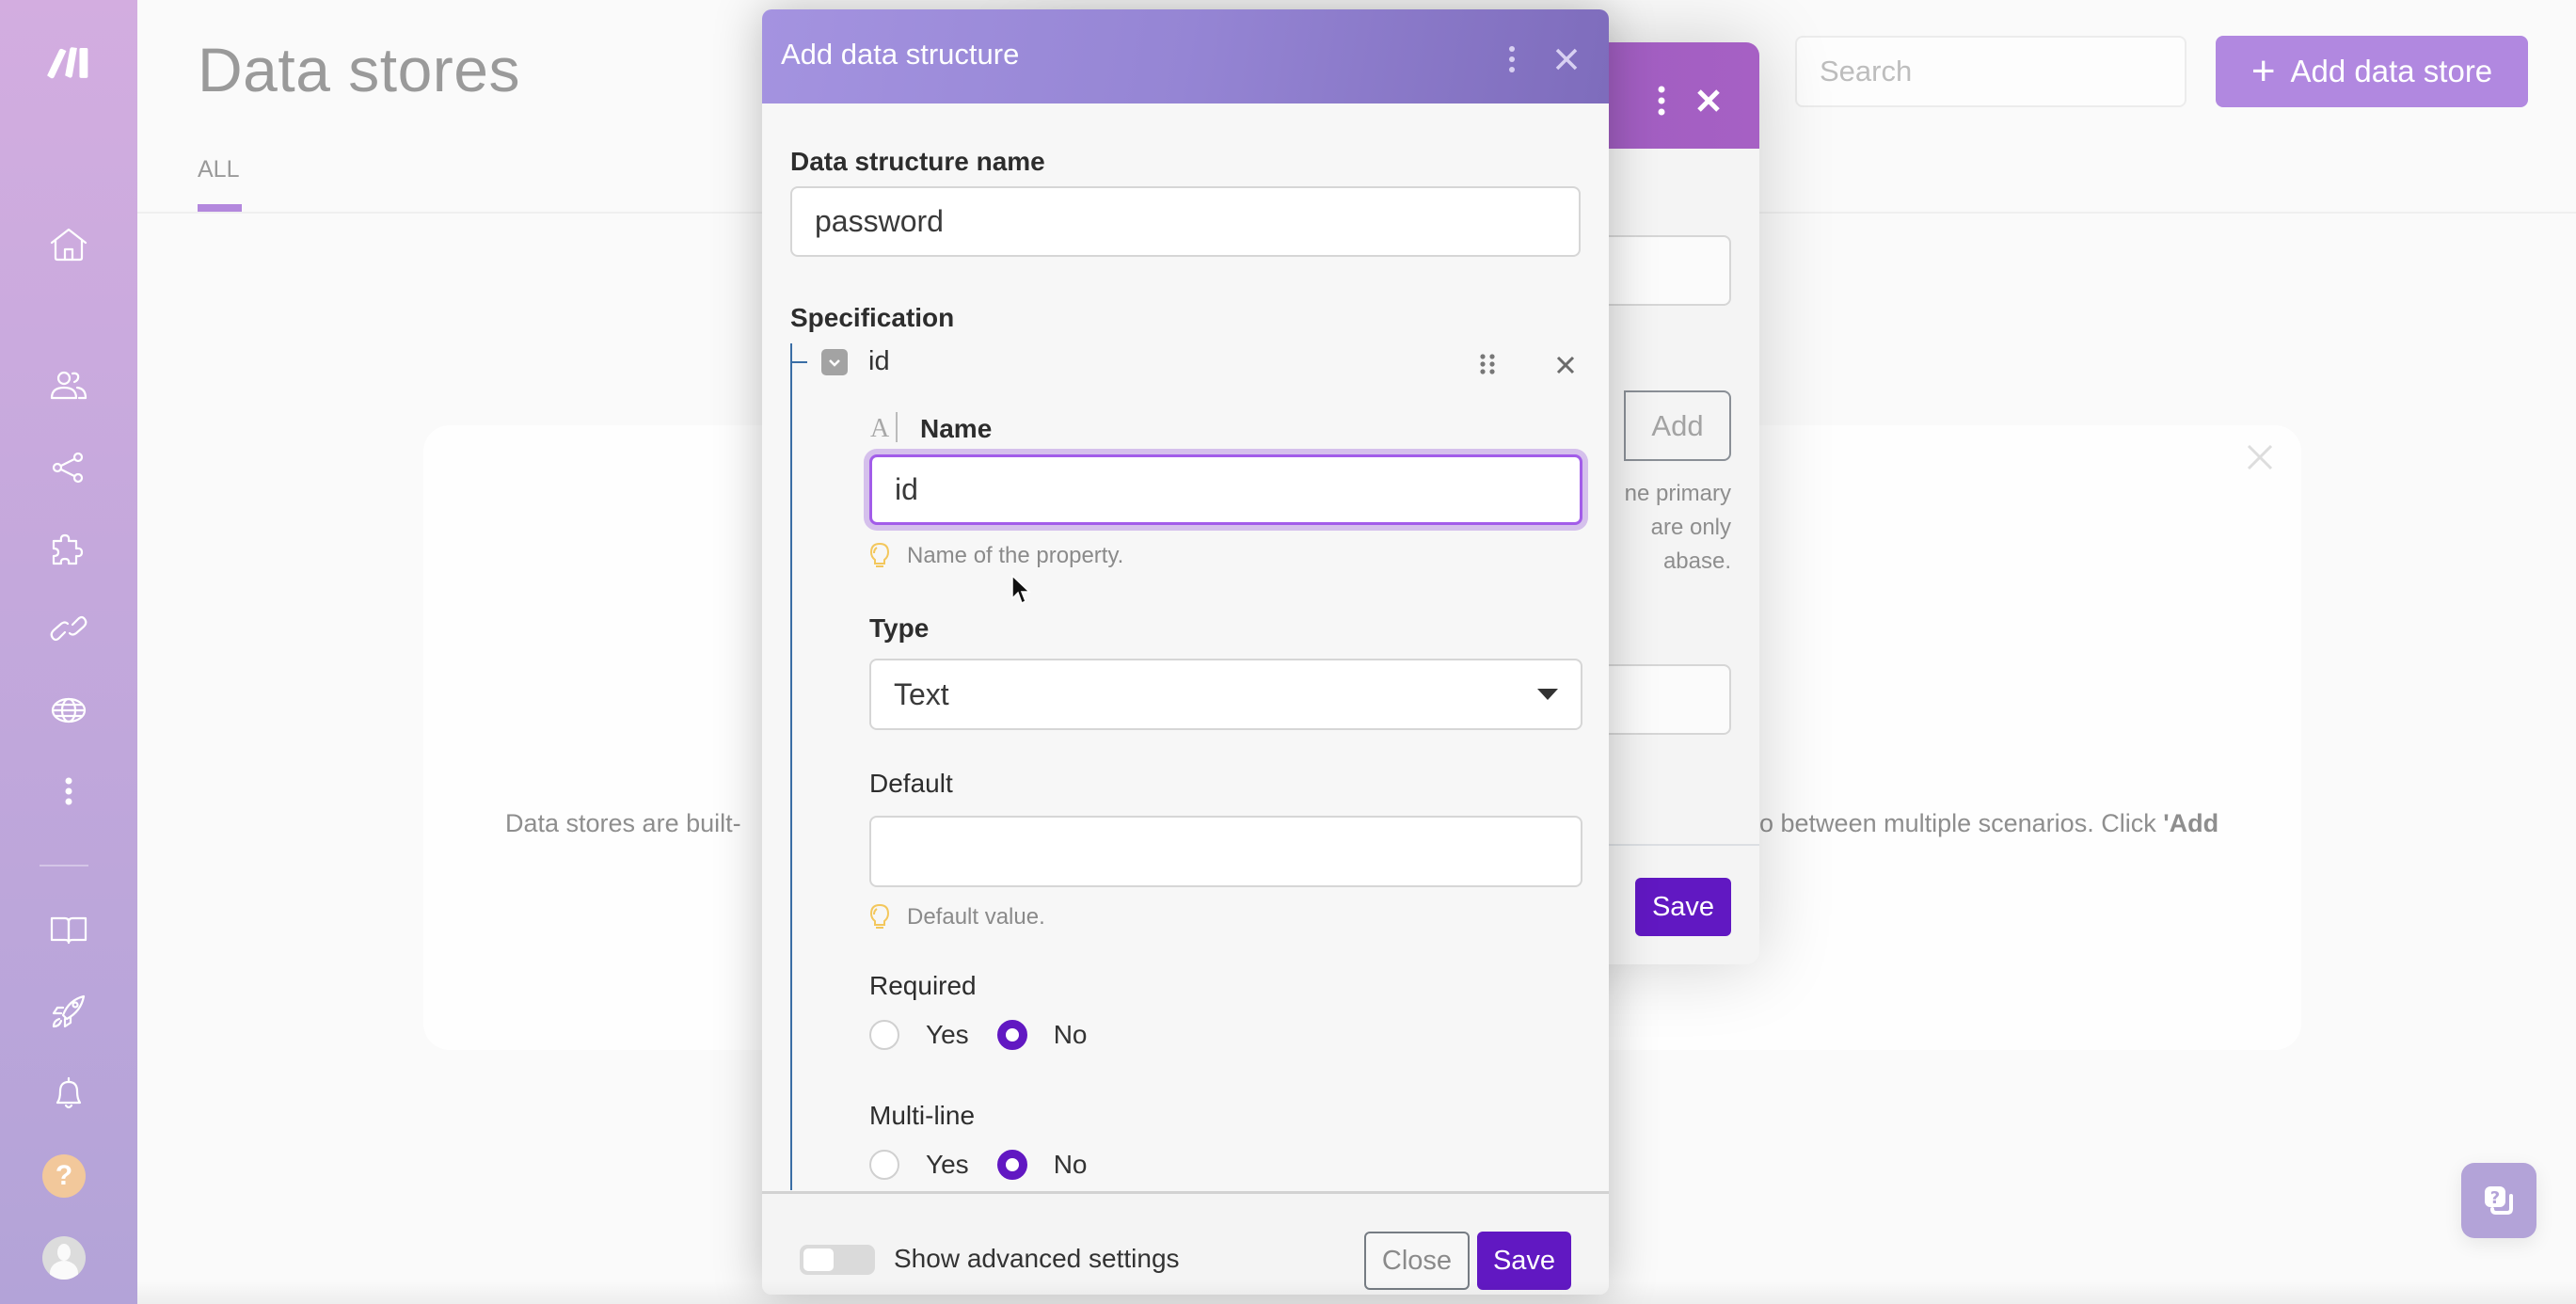 This screenshot has height=1304, width=2576. Describe the element at coordinates (1683, 907) in the screenshot. I see `save-data-store-button: Save` at that location.